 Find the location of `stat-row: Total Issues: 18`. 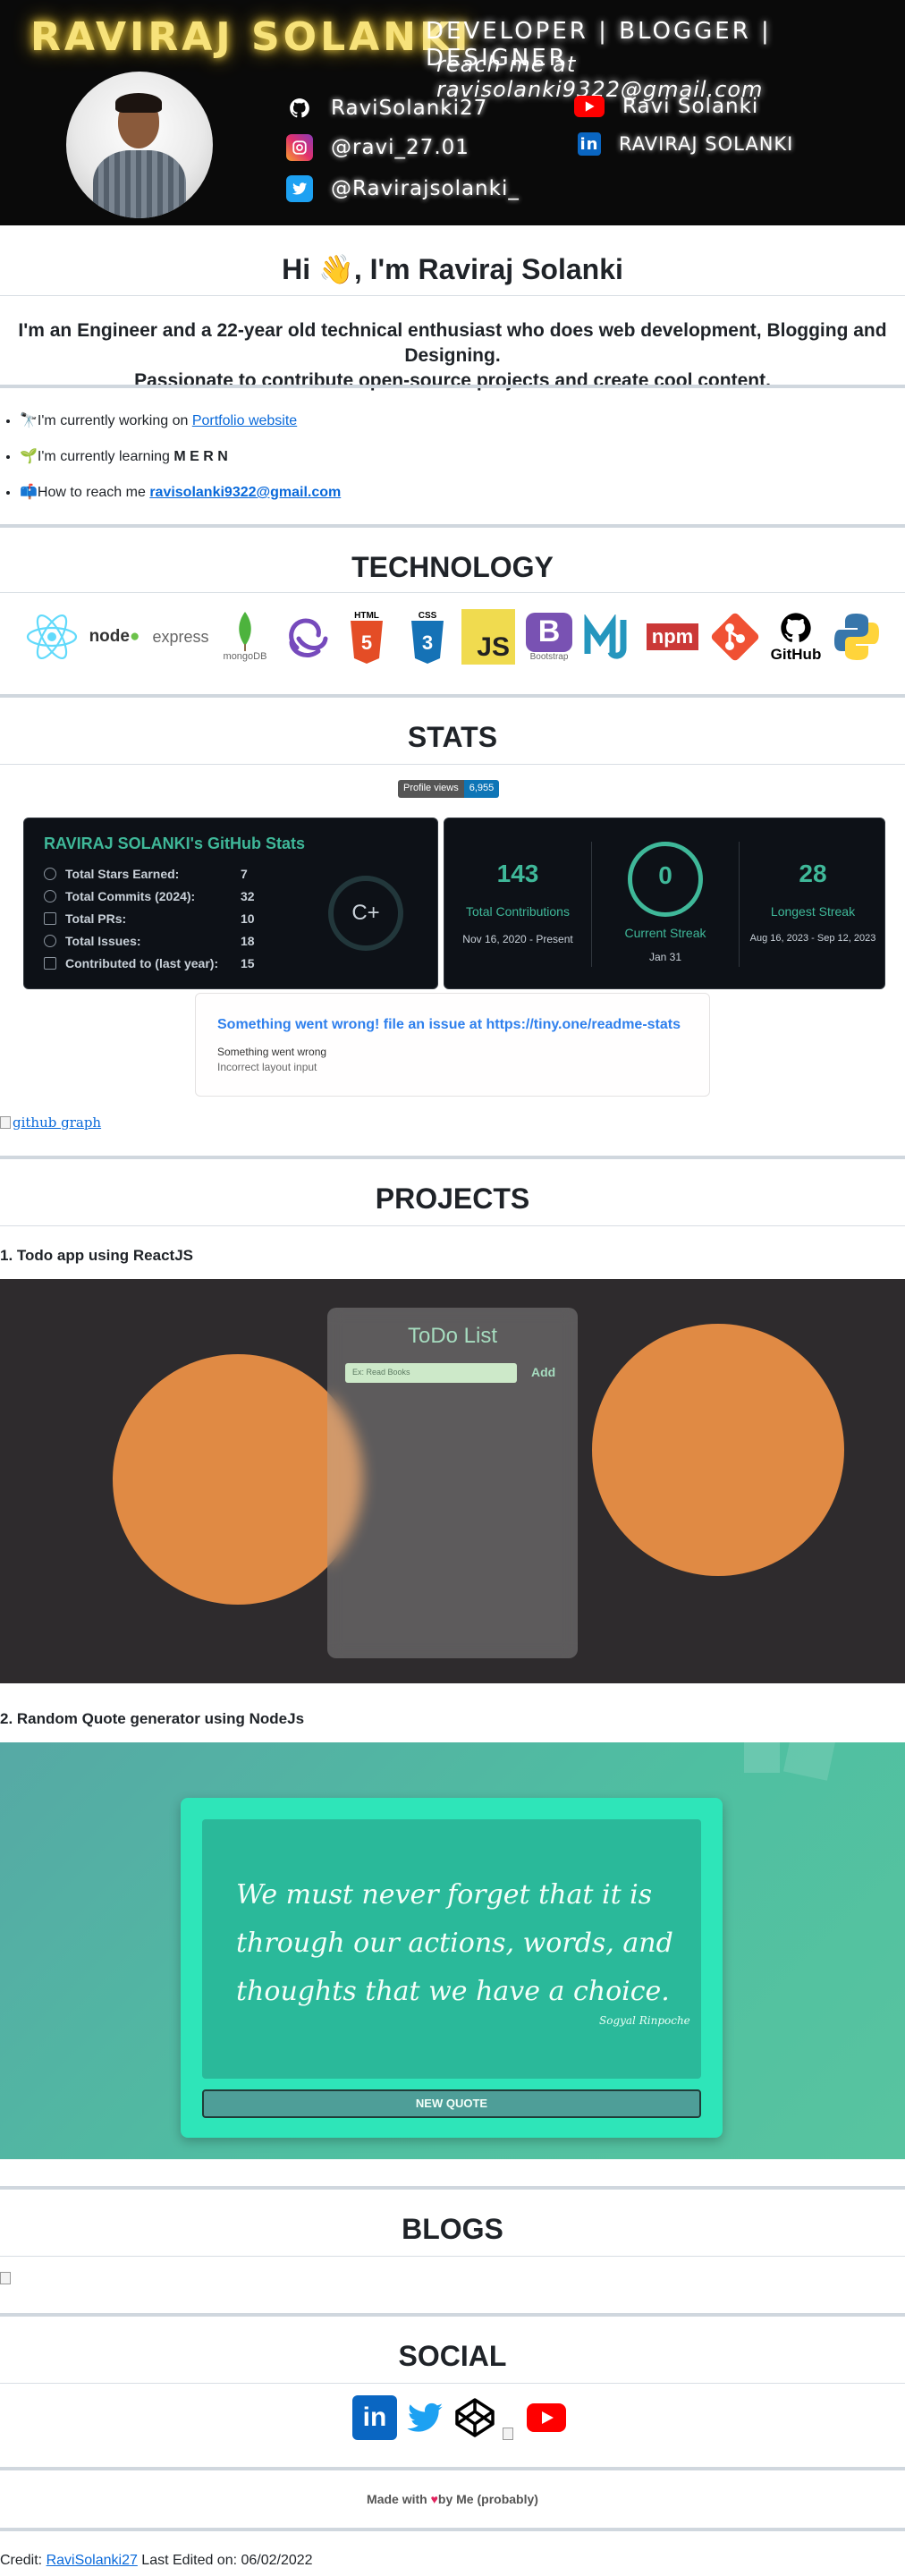

stat-row: Total Issues: 18 is located at coordinates (150, 941).